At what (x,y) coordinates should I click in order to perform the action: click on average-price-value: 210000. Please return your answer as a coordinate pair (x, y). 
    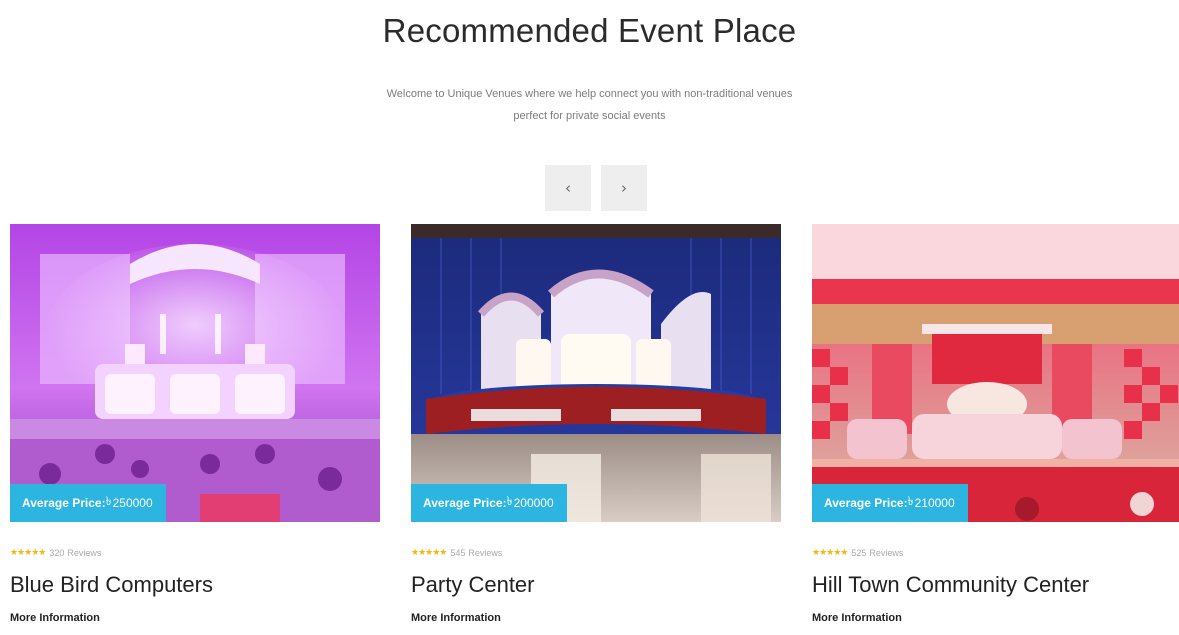
    Looking at the image, I should click on (934, 503).